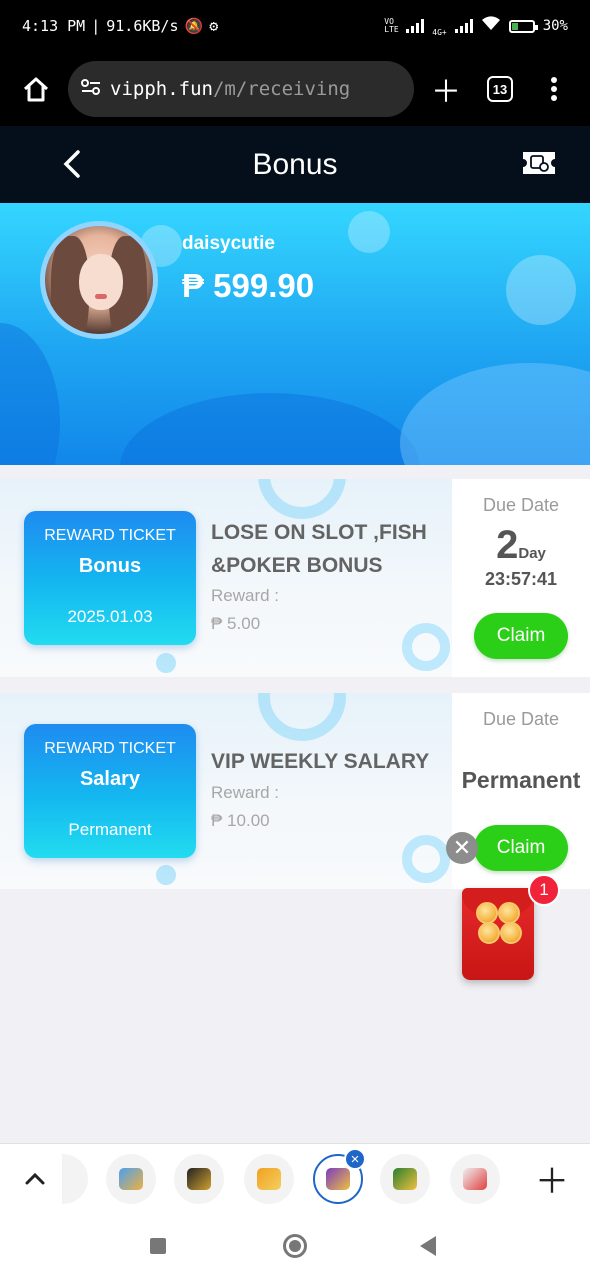  What do you see at coordinates (463, 26) in the screenshot?
I see `signal-2-icon` at bounding box center [463, 26].